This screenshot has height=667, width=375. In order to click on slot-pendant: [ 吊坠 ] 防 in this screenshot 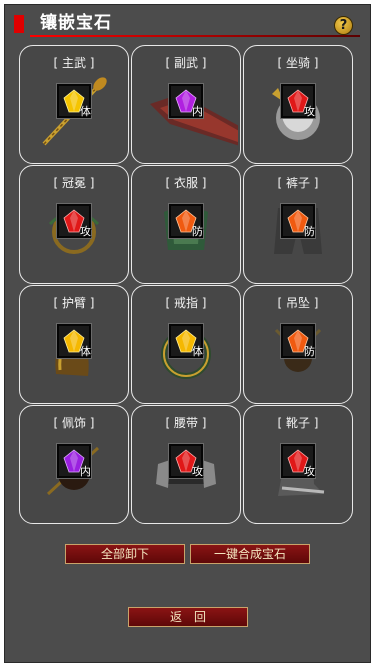, I will do `click(298, 344)`.